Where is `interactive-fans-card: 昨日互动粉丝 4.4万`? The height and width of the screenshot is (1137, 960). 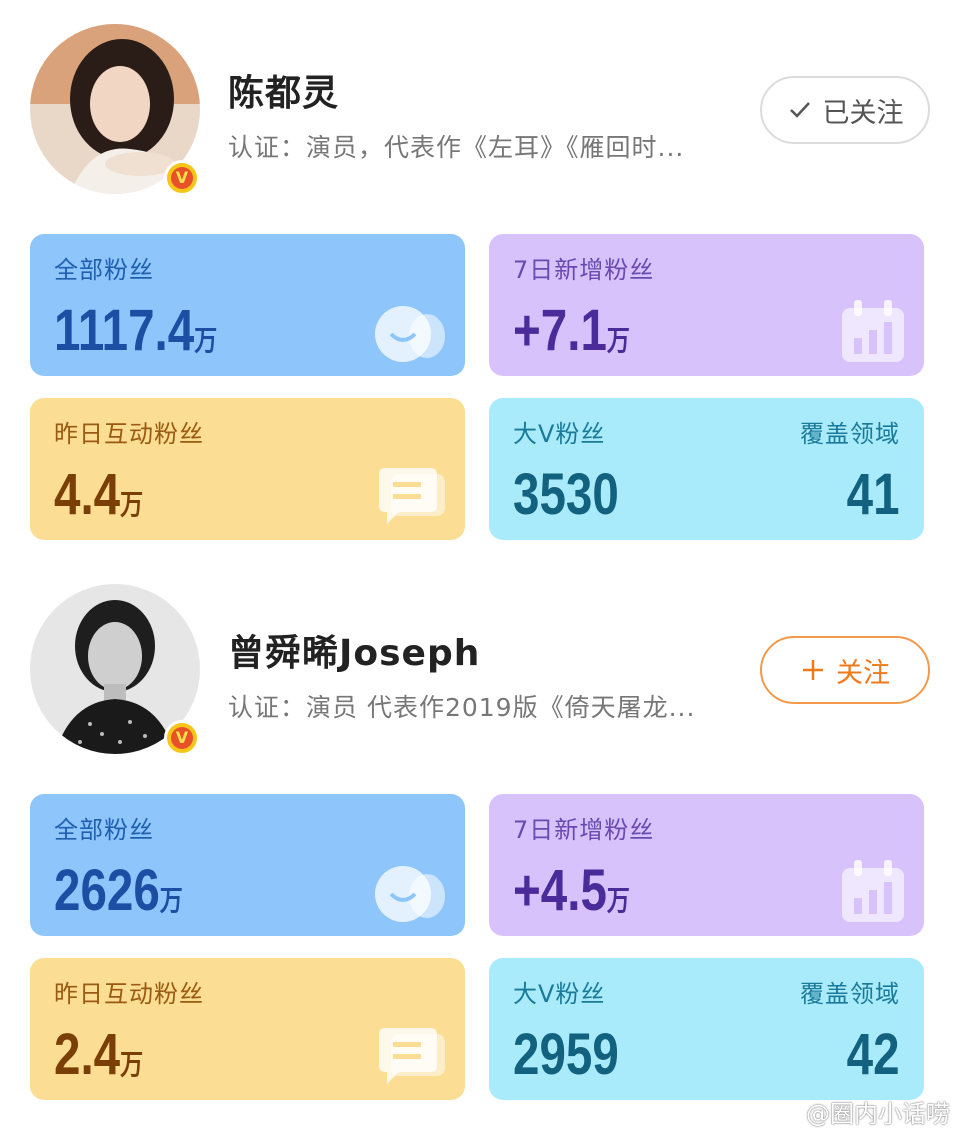 interactive-fans-card: 昨日互动粉丝 4.4万 is located at coordinates (247, 469).